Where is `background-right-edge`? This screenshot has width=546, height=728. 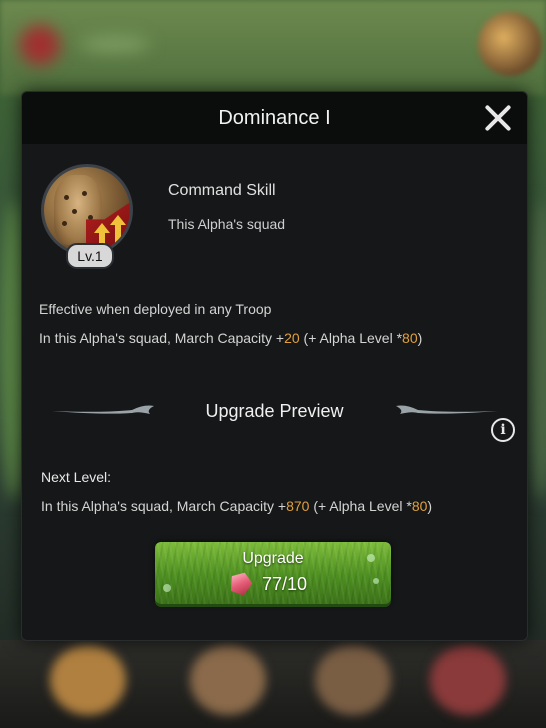
background-right-edge is located at coordinates (536, 350).